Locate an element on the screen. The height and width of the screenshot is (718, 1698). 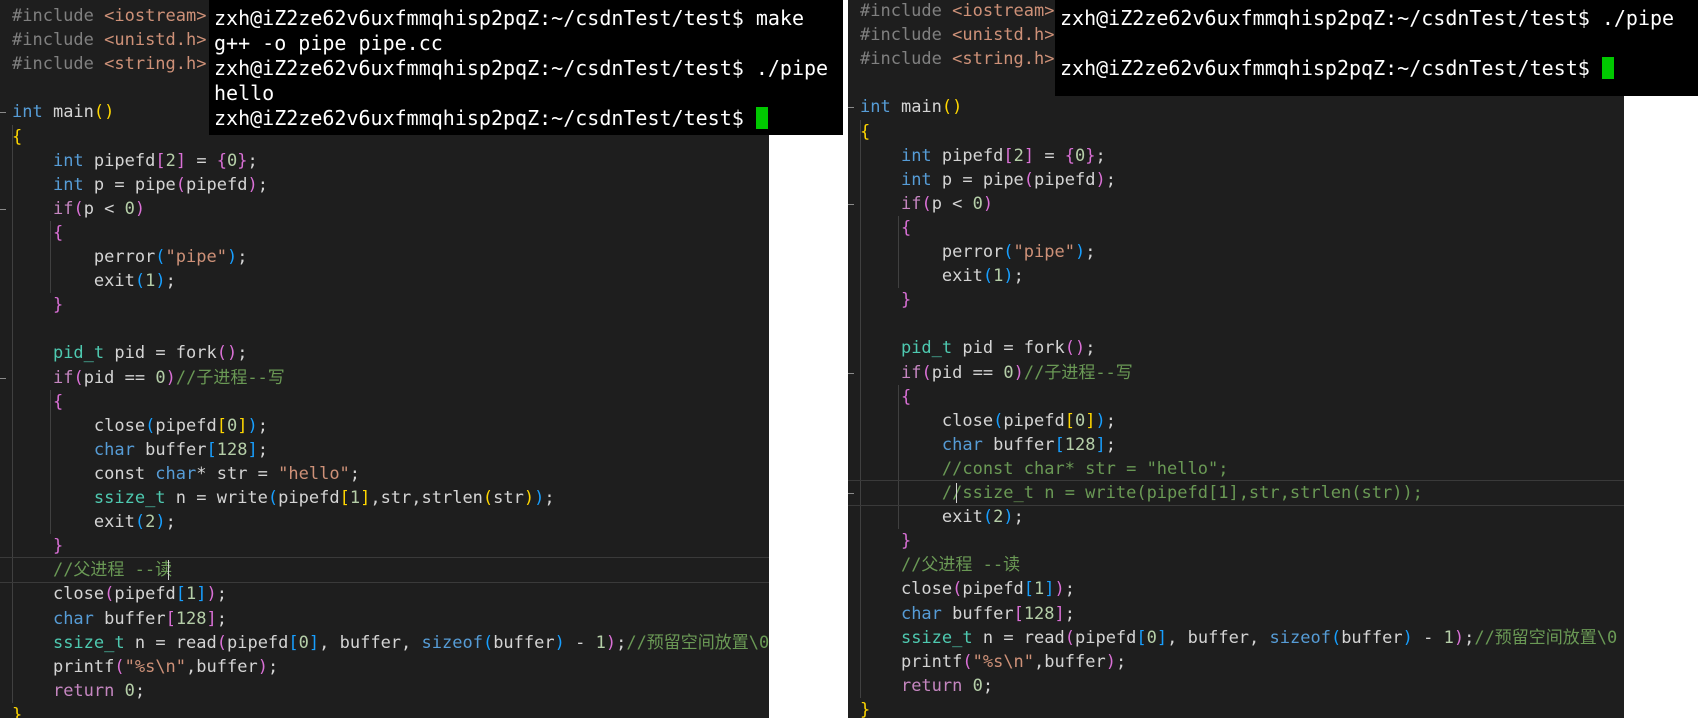
code-token: [ is located at coordinates (293, 642).